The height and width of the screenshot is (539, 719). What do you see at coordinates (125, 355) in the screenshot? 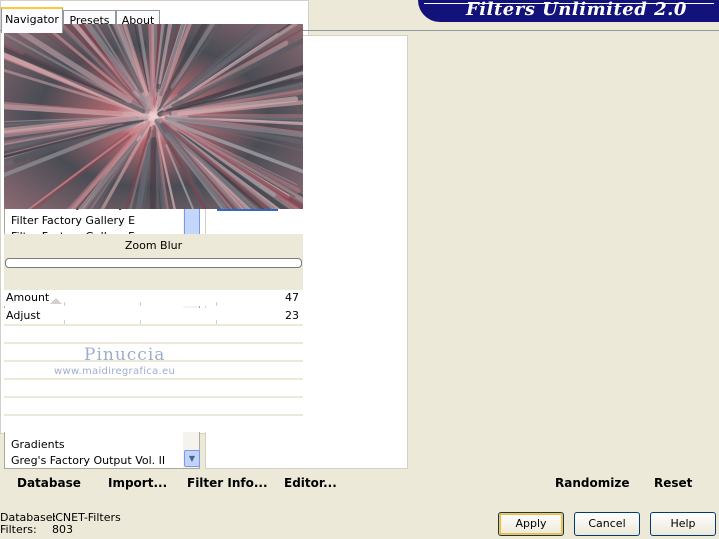
I see `watermark-name: Pinuccia` at bounding box center [125, 355].